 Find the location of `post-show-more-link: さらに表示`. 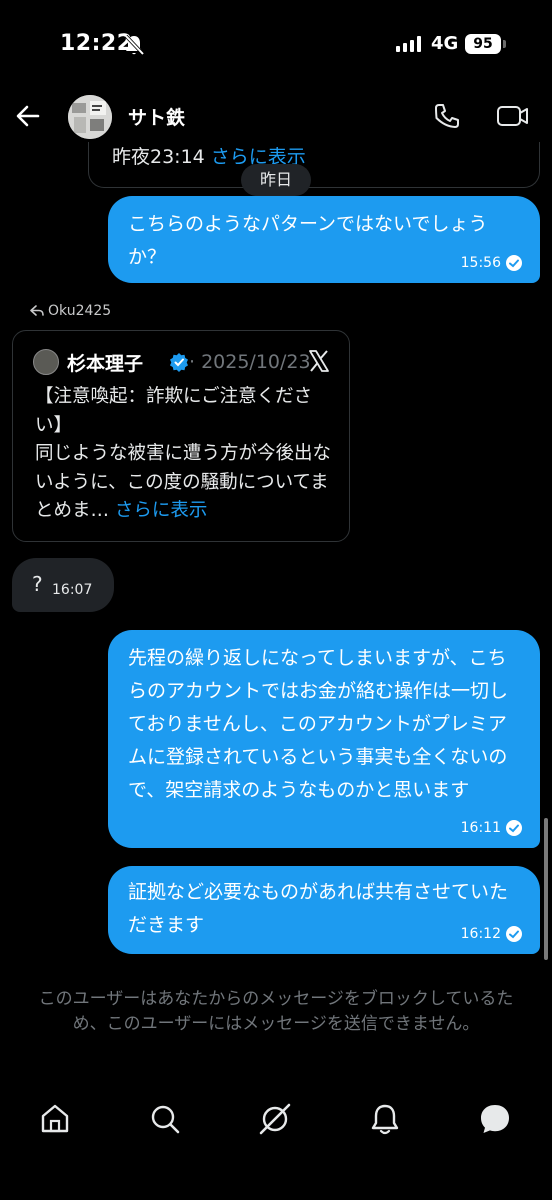

post-show-more-link: さらに表示 is located at coordinates (161, 510).